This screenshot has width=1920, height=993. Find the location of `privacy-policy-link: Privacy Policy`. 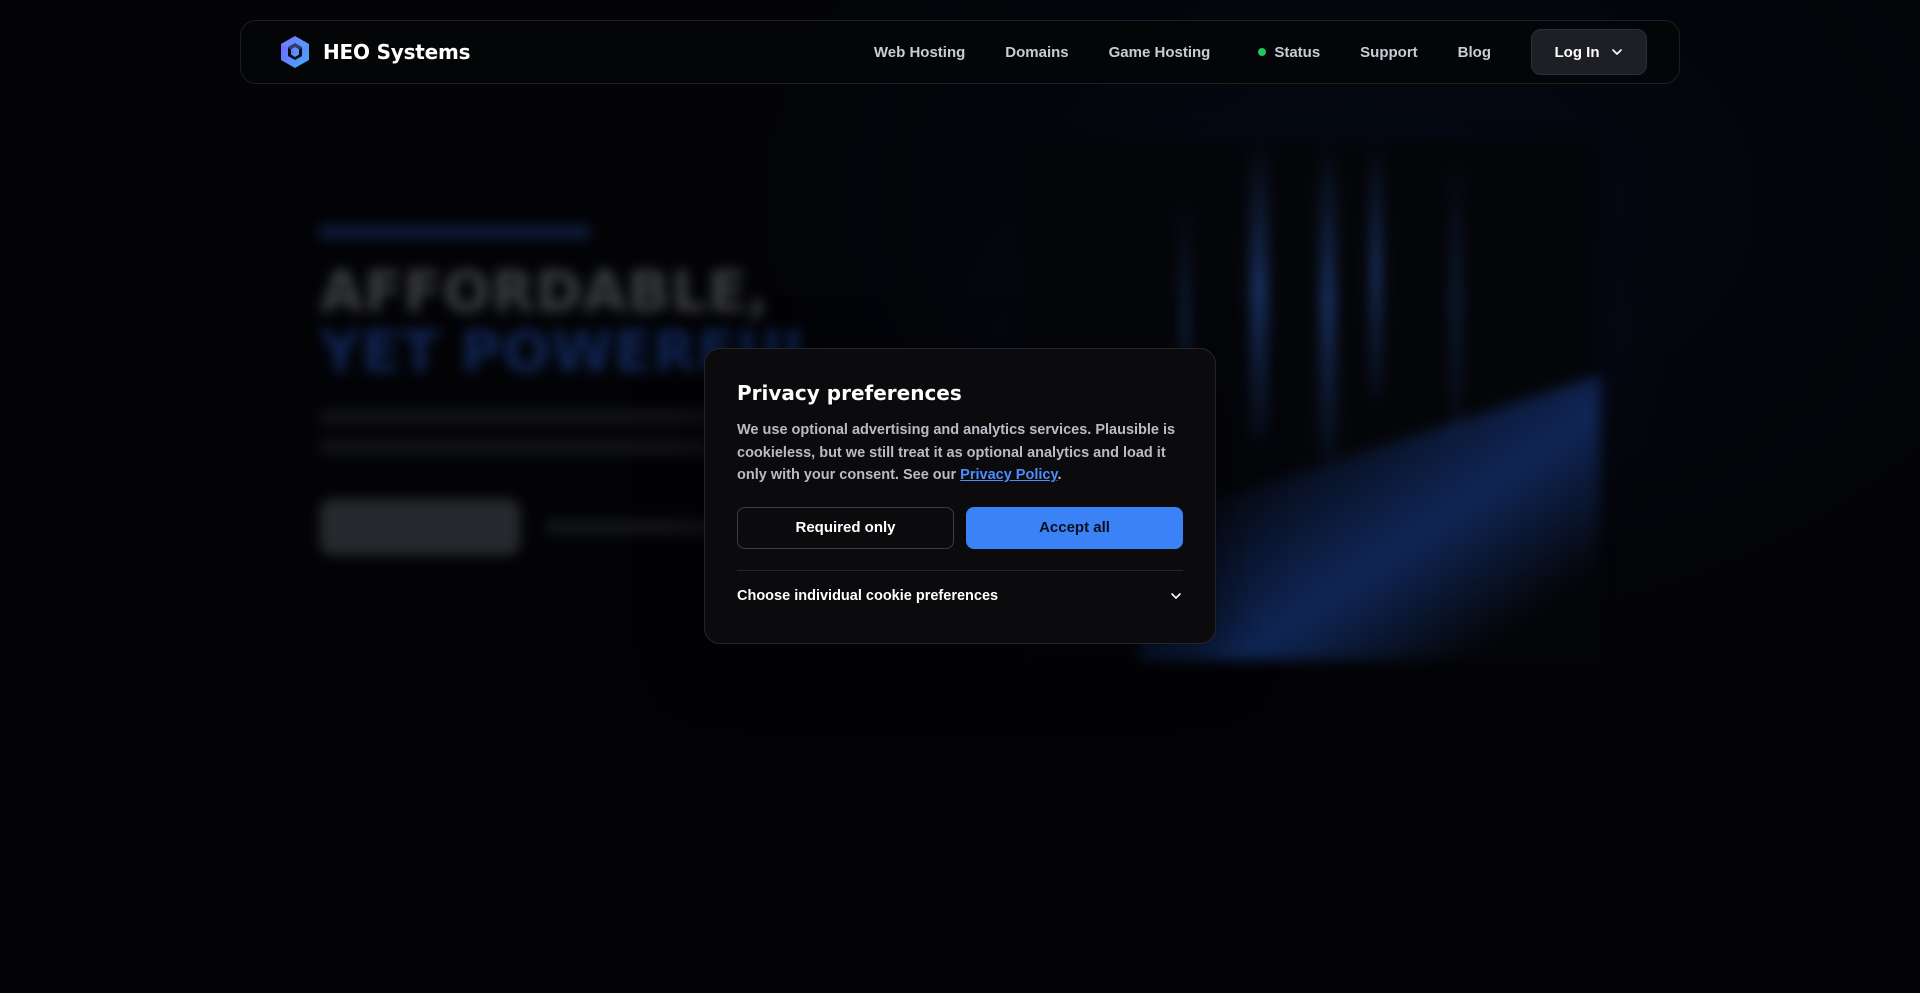

privacy-policy-link: Privacy Policy is located at coordinates (1008, 475).